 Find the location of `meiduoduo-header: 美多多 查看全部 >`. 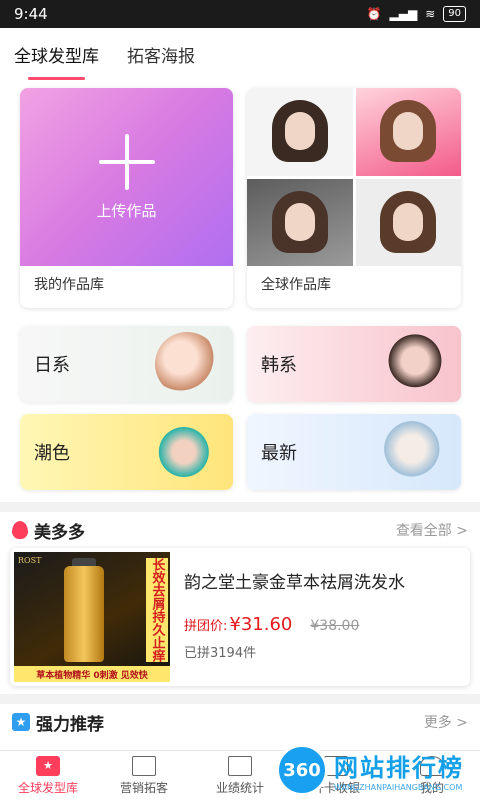

meiduoduo-header: 美多多 查看全部 > is located at coordinates (240, 530).